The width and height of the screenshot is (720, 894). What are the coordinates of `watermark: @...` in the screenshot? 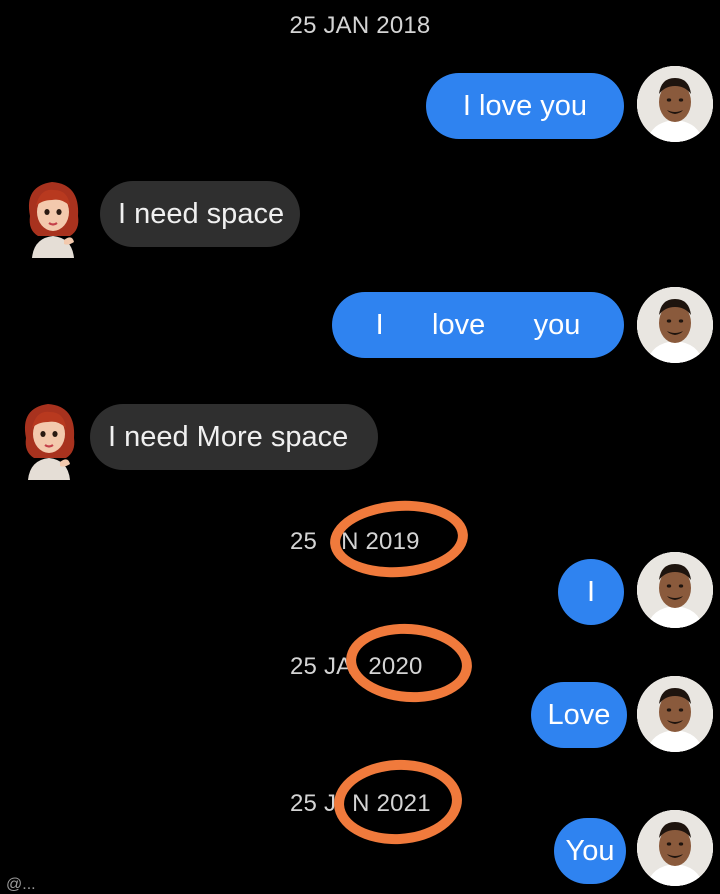 It's located at (21, 884).